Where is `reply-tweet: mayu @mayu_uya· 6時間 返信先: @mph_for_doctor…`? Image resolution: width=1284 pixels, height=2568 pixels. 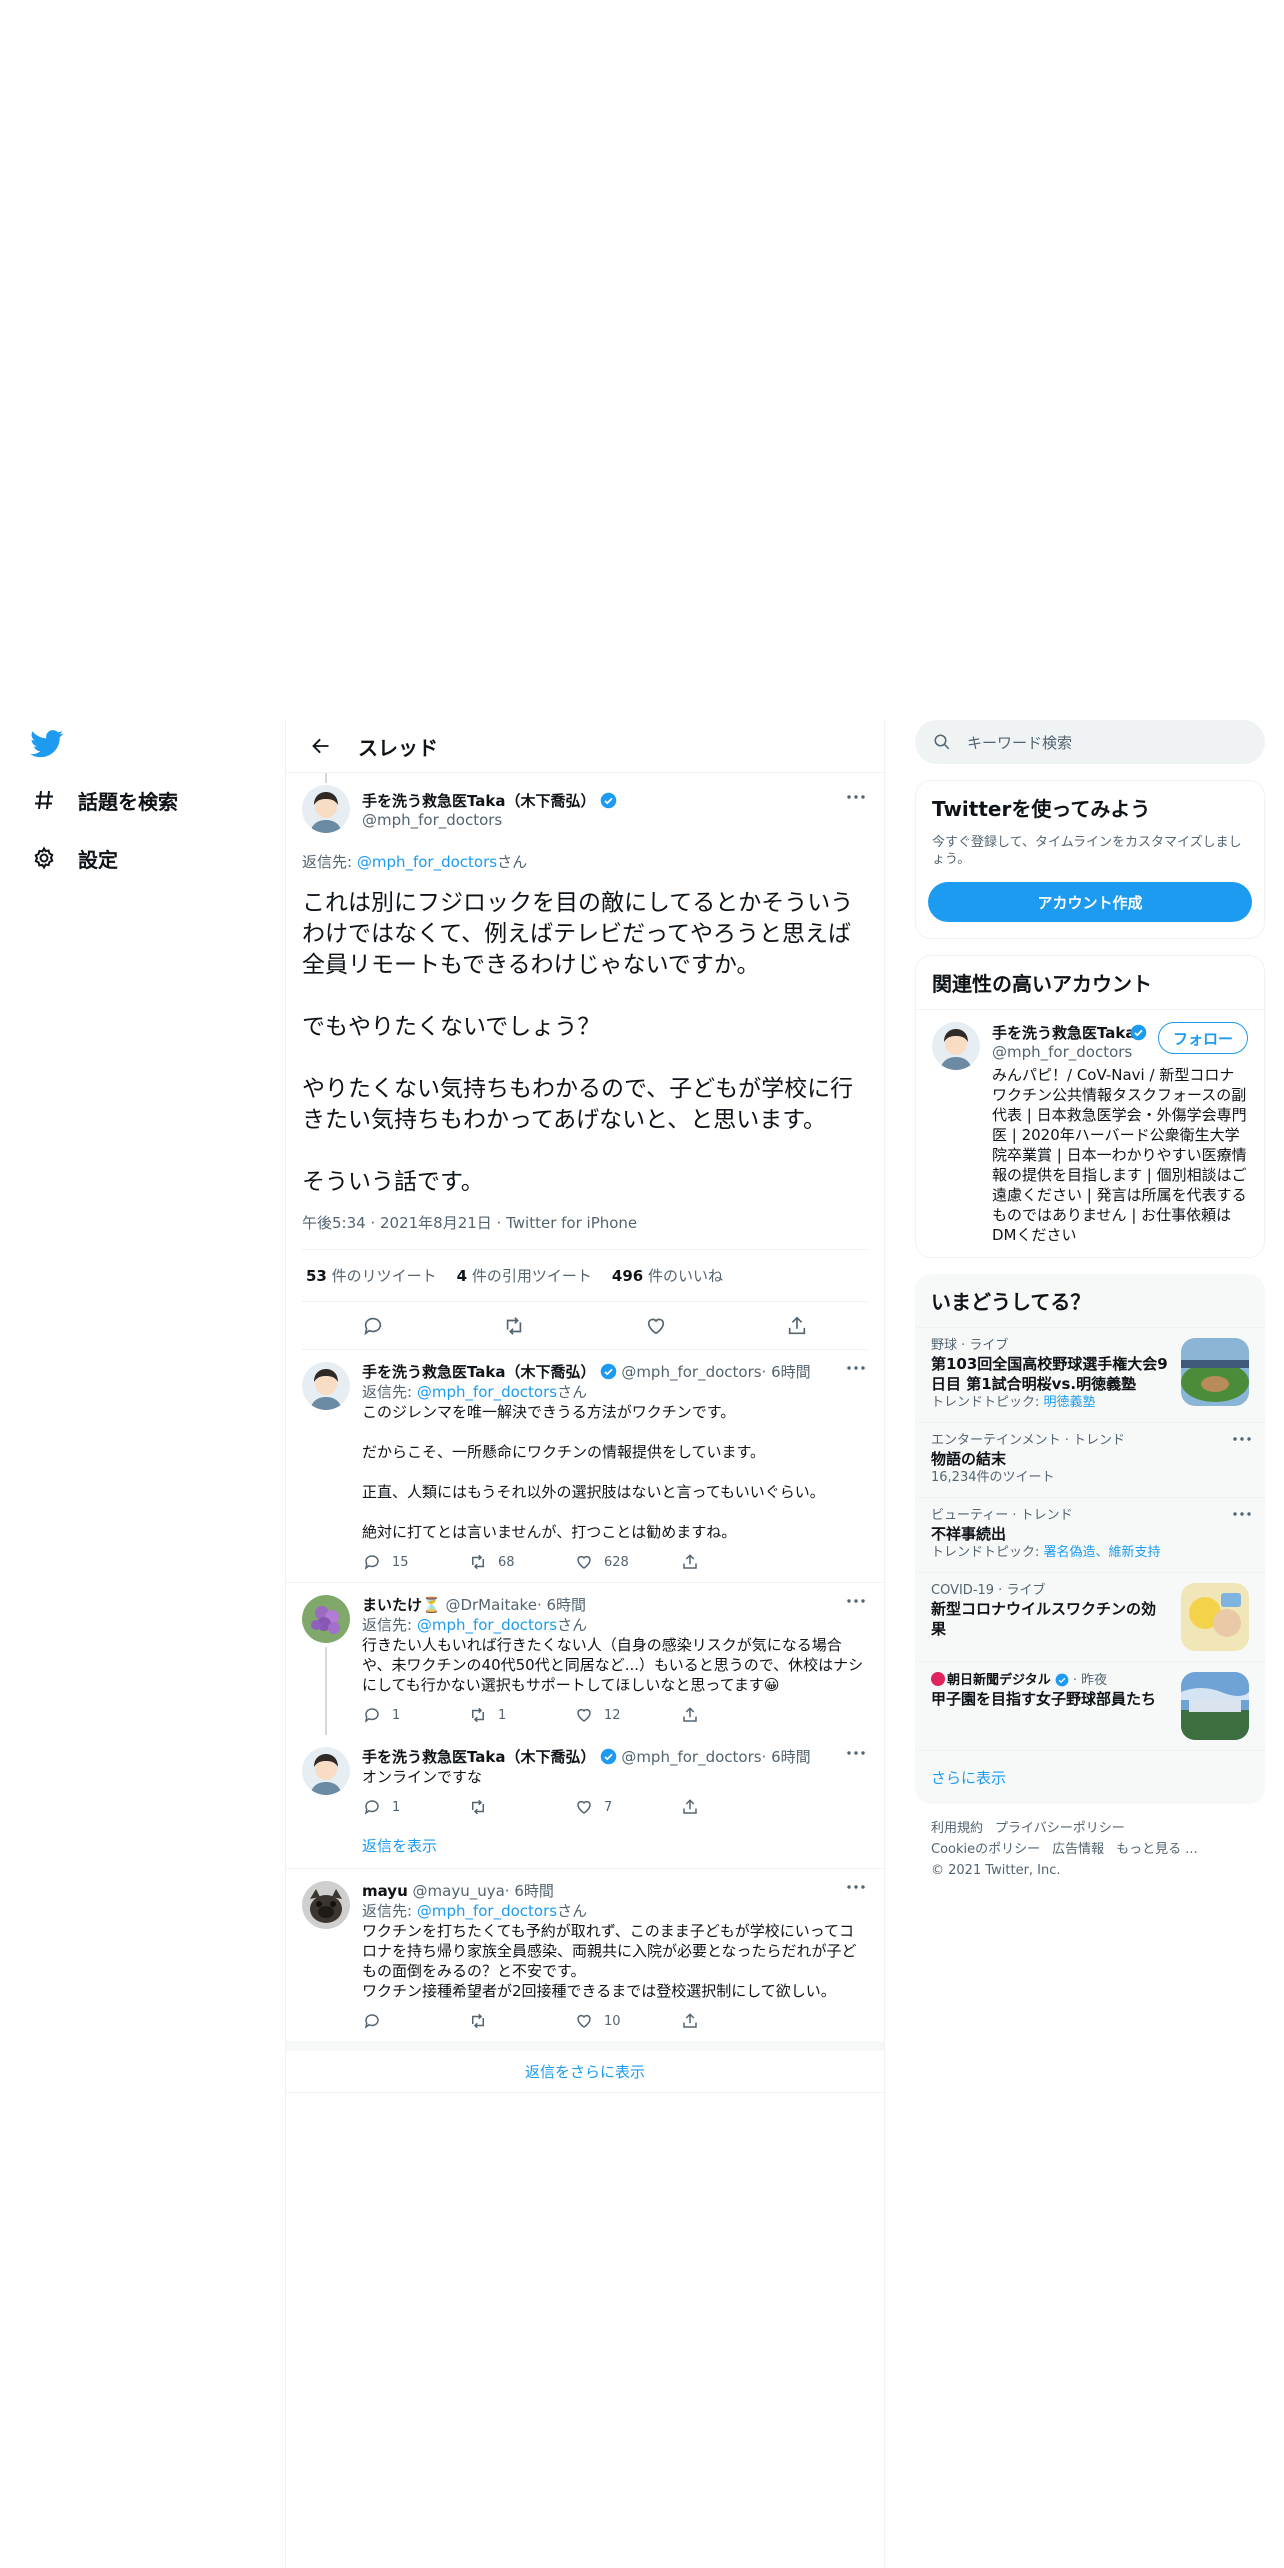 reply-tweet: mayu @mayu_uya· 6時間 返信先: @mph_for_doctor… is located at coordinates (585, 1955).